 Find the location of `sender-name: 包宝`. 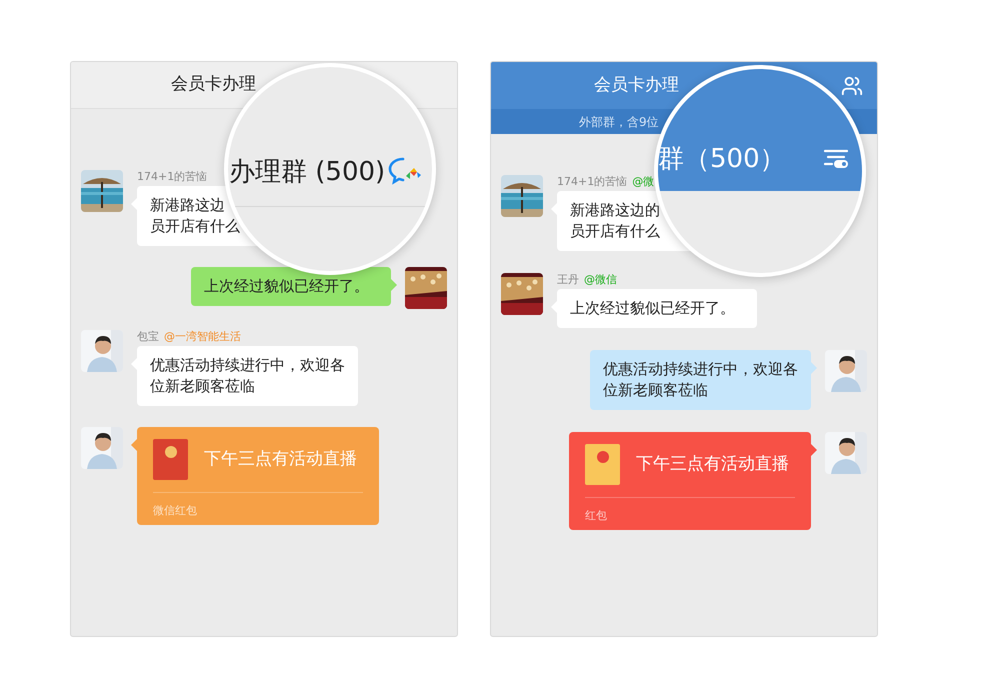

sender-name: 包宝 is located at coordinates (148, 337).